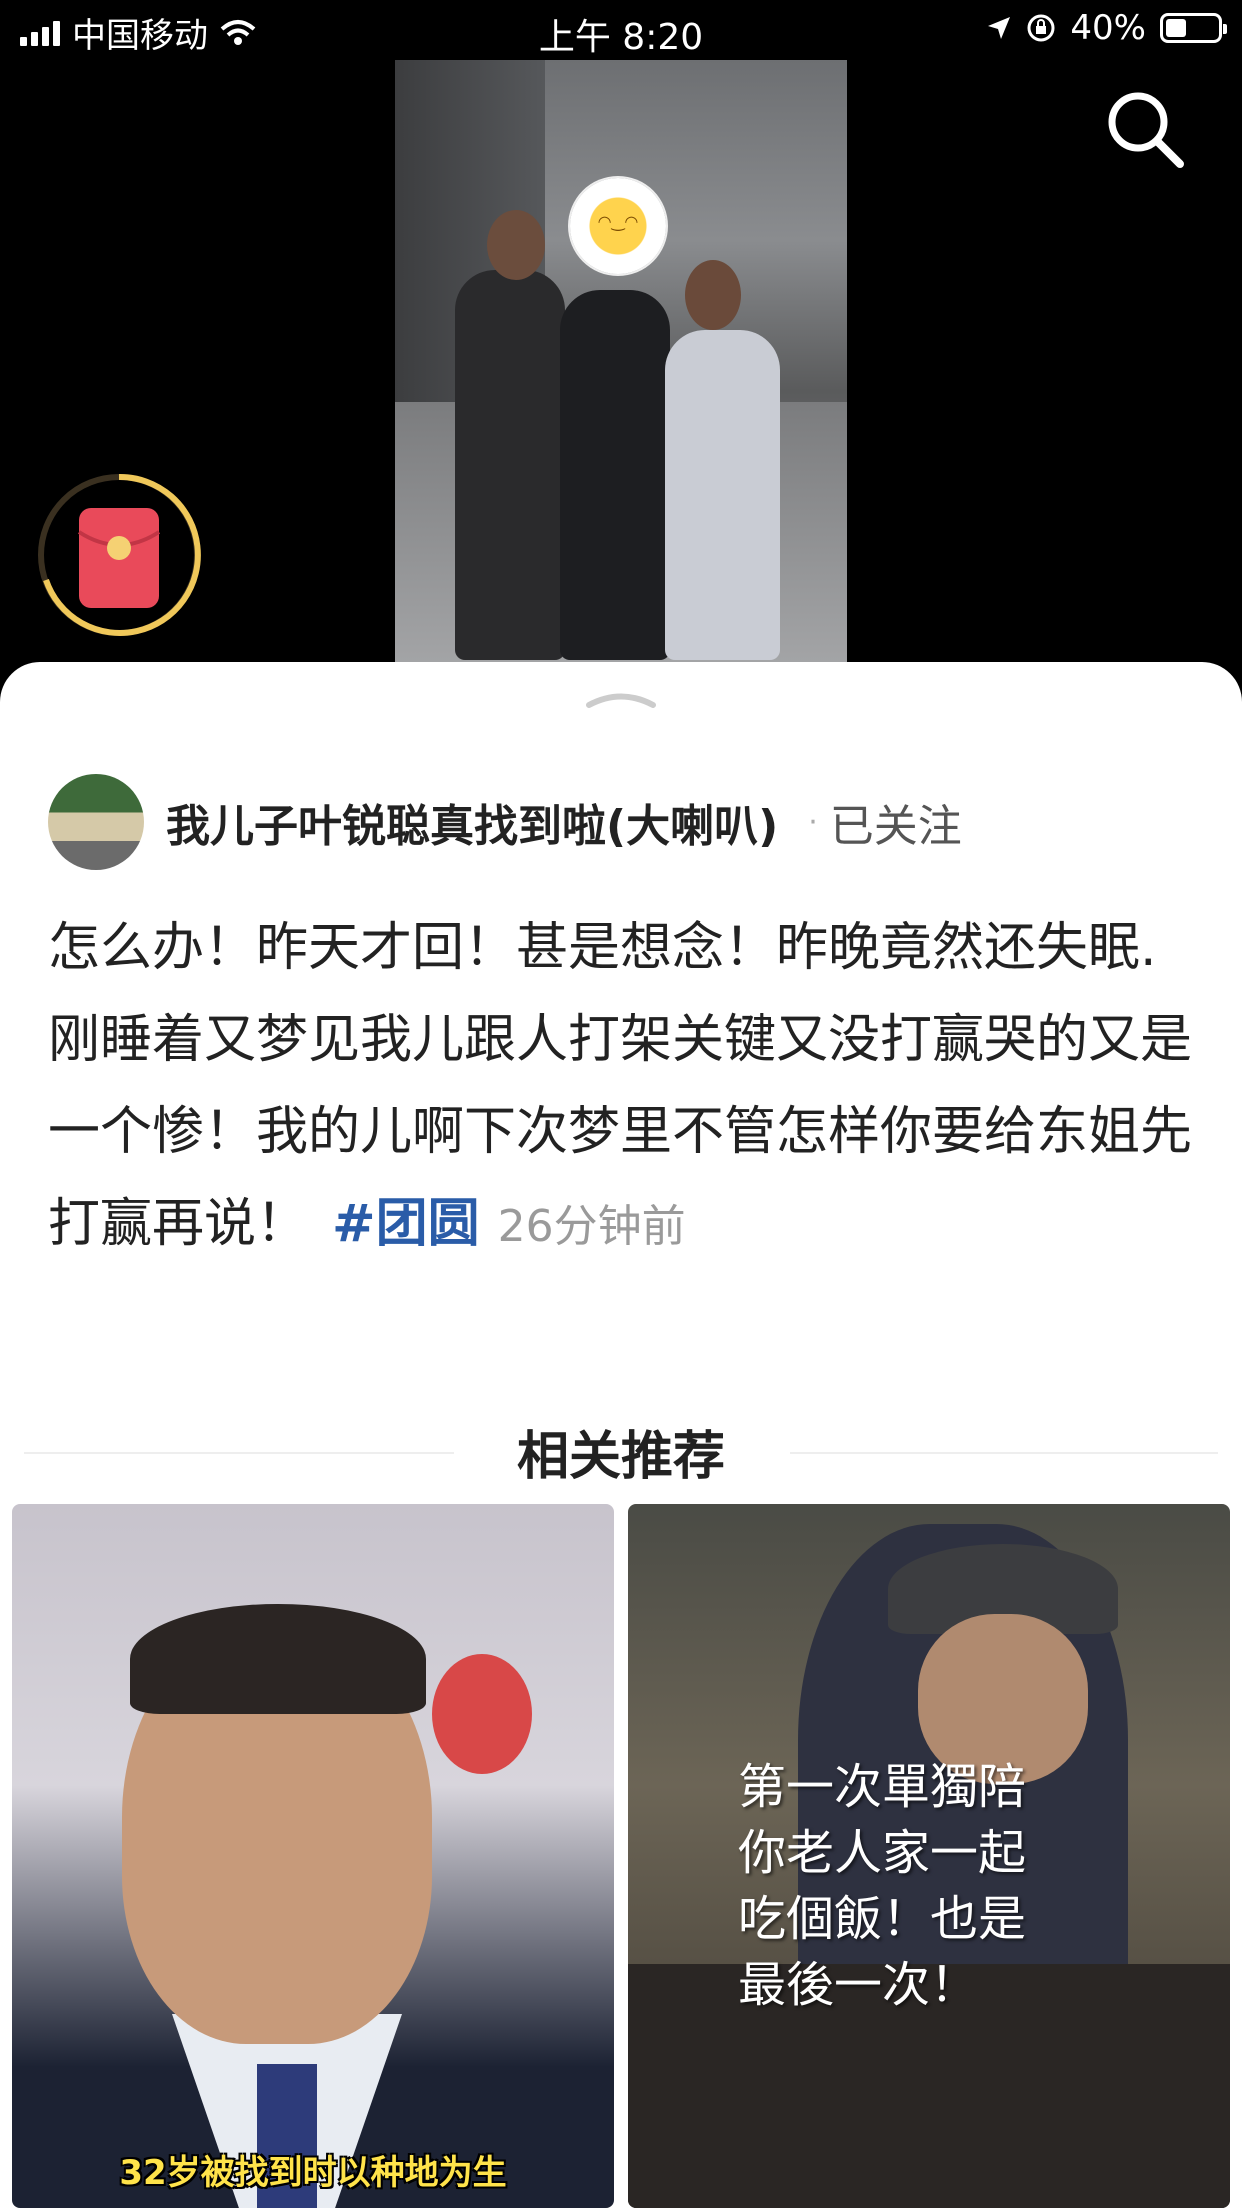 This screenshot has width=1242, height=2208. What do you see at coordinates (96, 822) in the screenshot?
I see `avatar` at bounding box center [96, 822].